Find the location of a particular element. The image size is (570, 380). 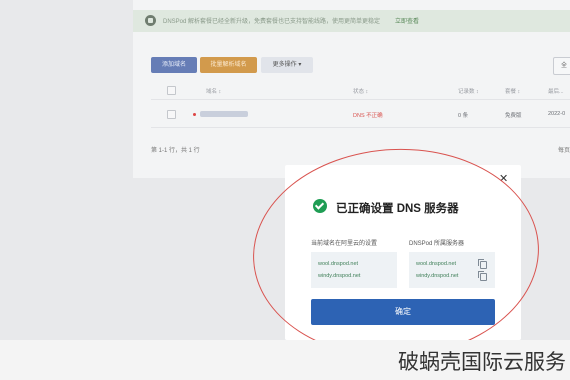

page-size-label: 每页 is located at coordinates (564, 149).